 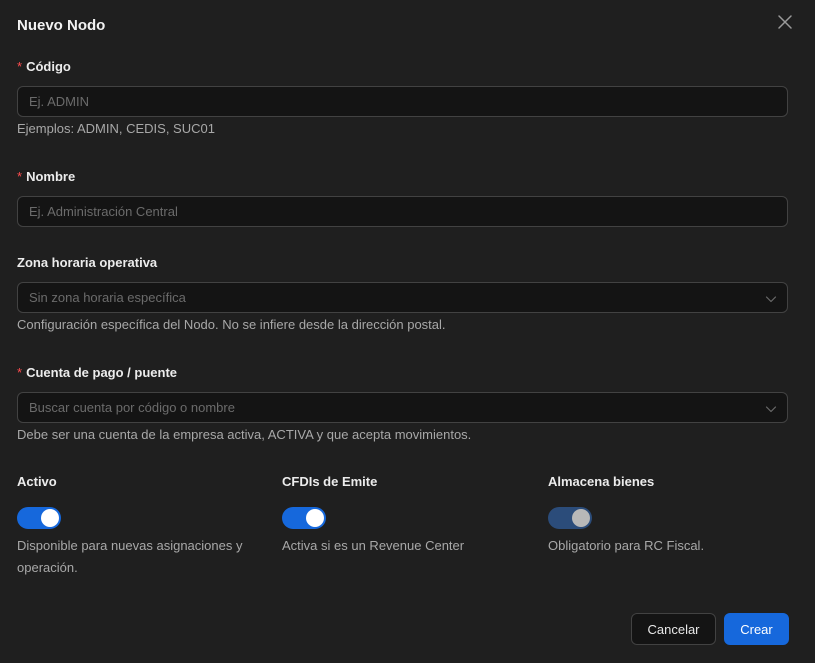 What do you see at coordinates (785, 22) in the screenshot?
I see `close-icon` at bounding box center [785, 22].